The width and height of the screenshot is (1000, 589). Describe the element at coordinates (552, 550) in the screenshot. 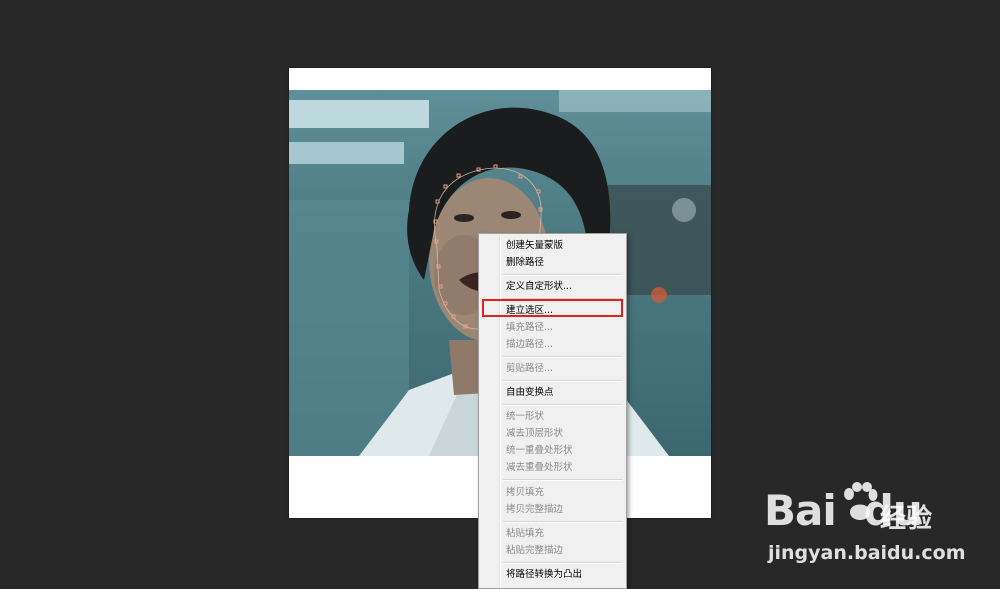

I see `menu-item-paste-complete-stroke: 粘贴完整描边` at that location.